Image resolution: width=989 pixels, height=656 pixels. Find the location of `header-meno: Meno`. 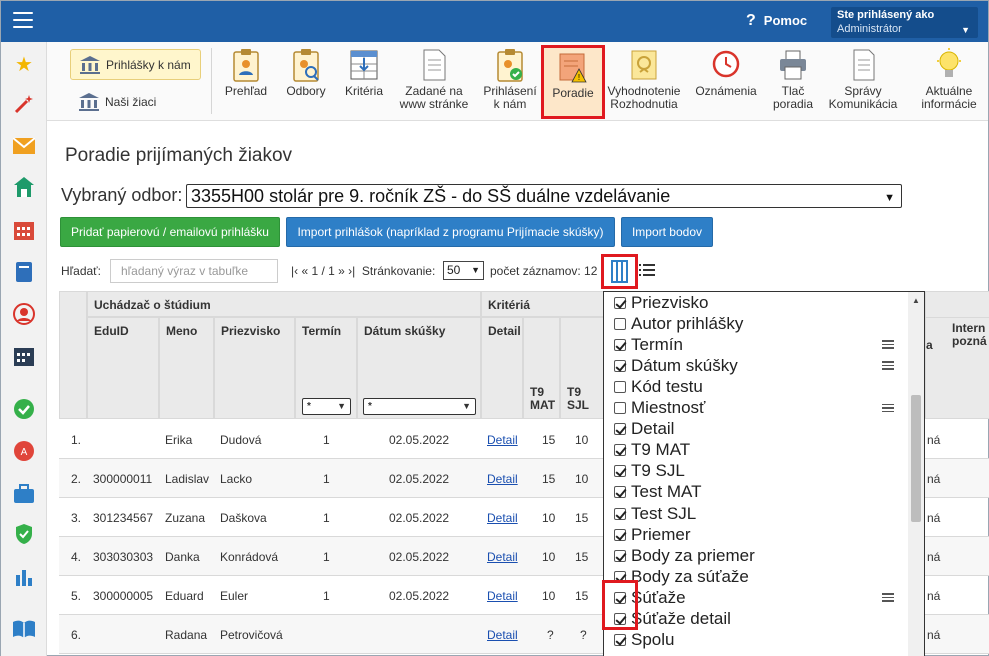

header-meno: Meno is located at coordinates (186, 368).